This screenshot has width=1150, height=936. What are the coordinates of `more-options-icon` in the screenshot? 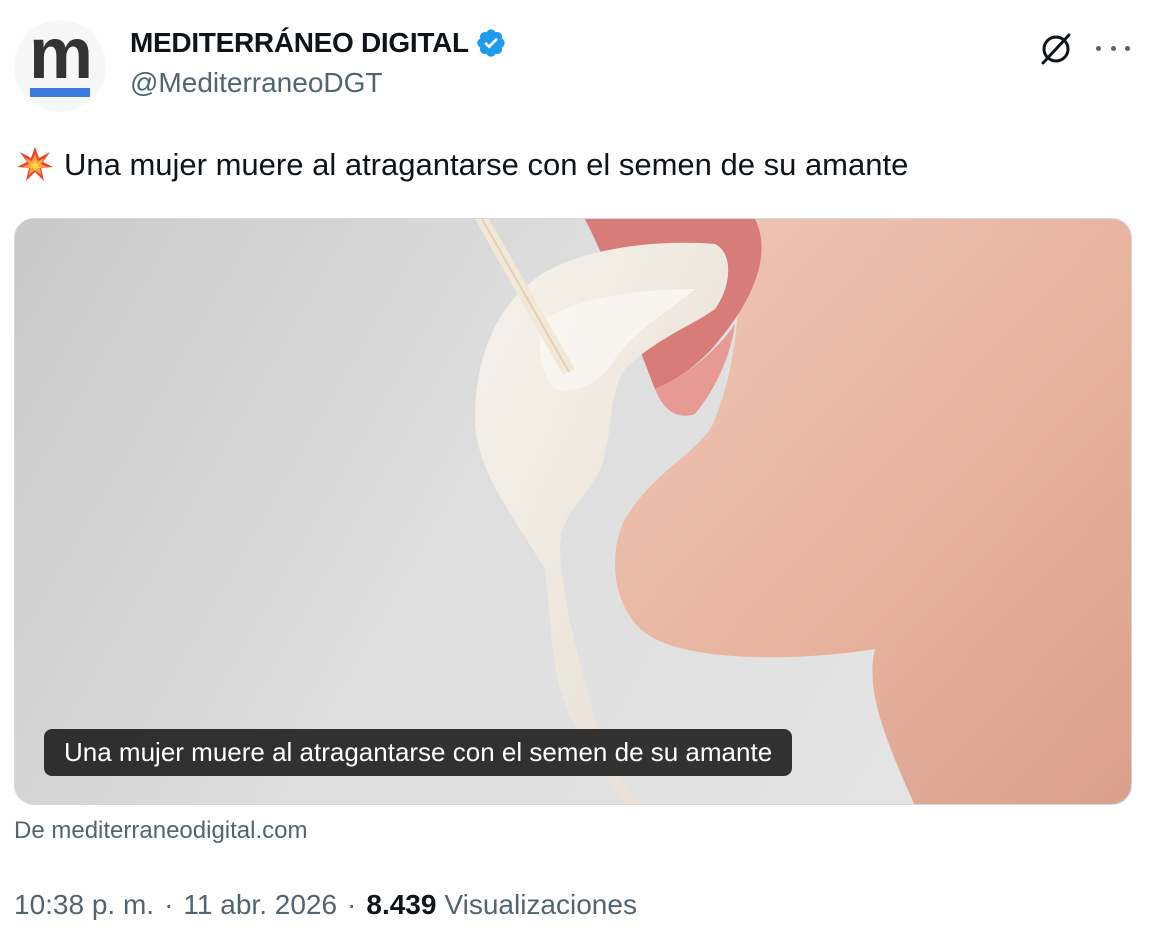 It's located at (1113, 48).